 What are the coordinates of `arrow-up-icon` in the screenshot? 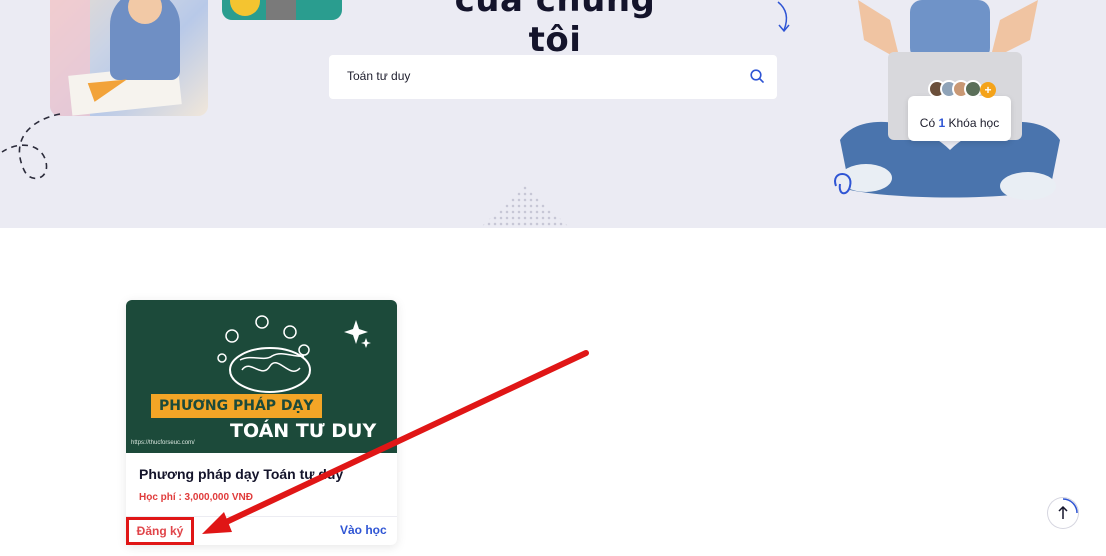 It's located at (1068, 508).